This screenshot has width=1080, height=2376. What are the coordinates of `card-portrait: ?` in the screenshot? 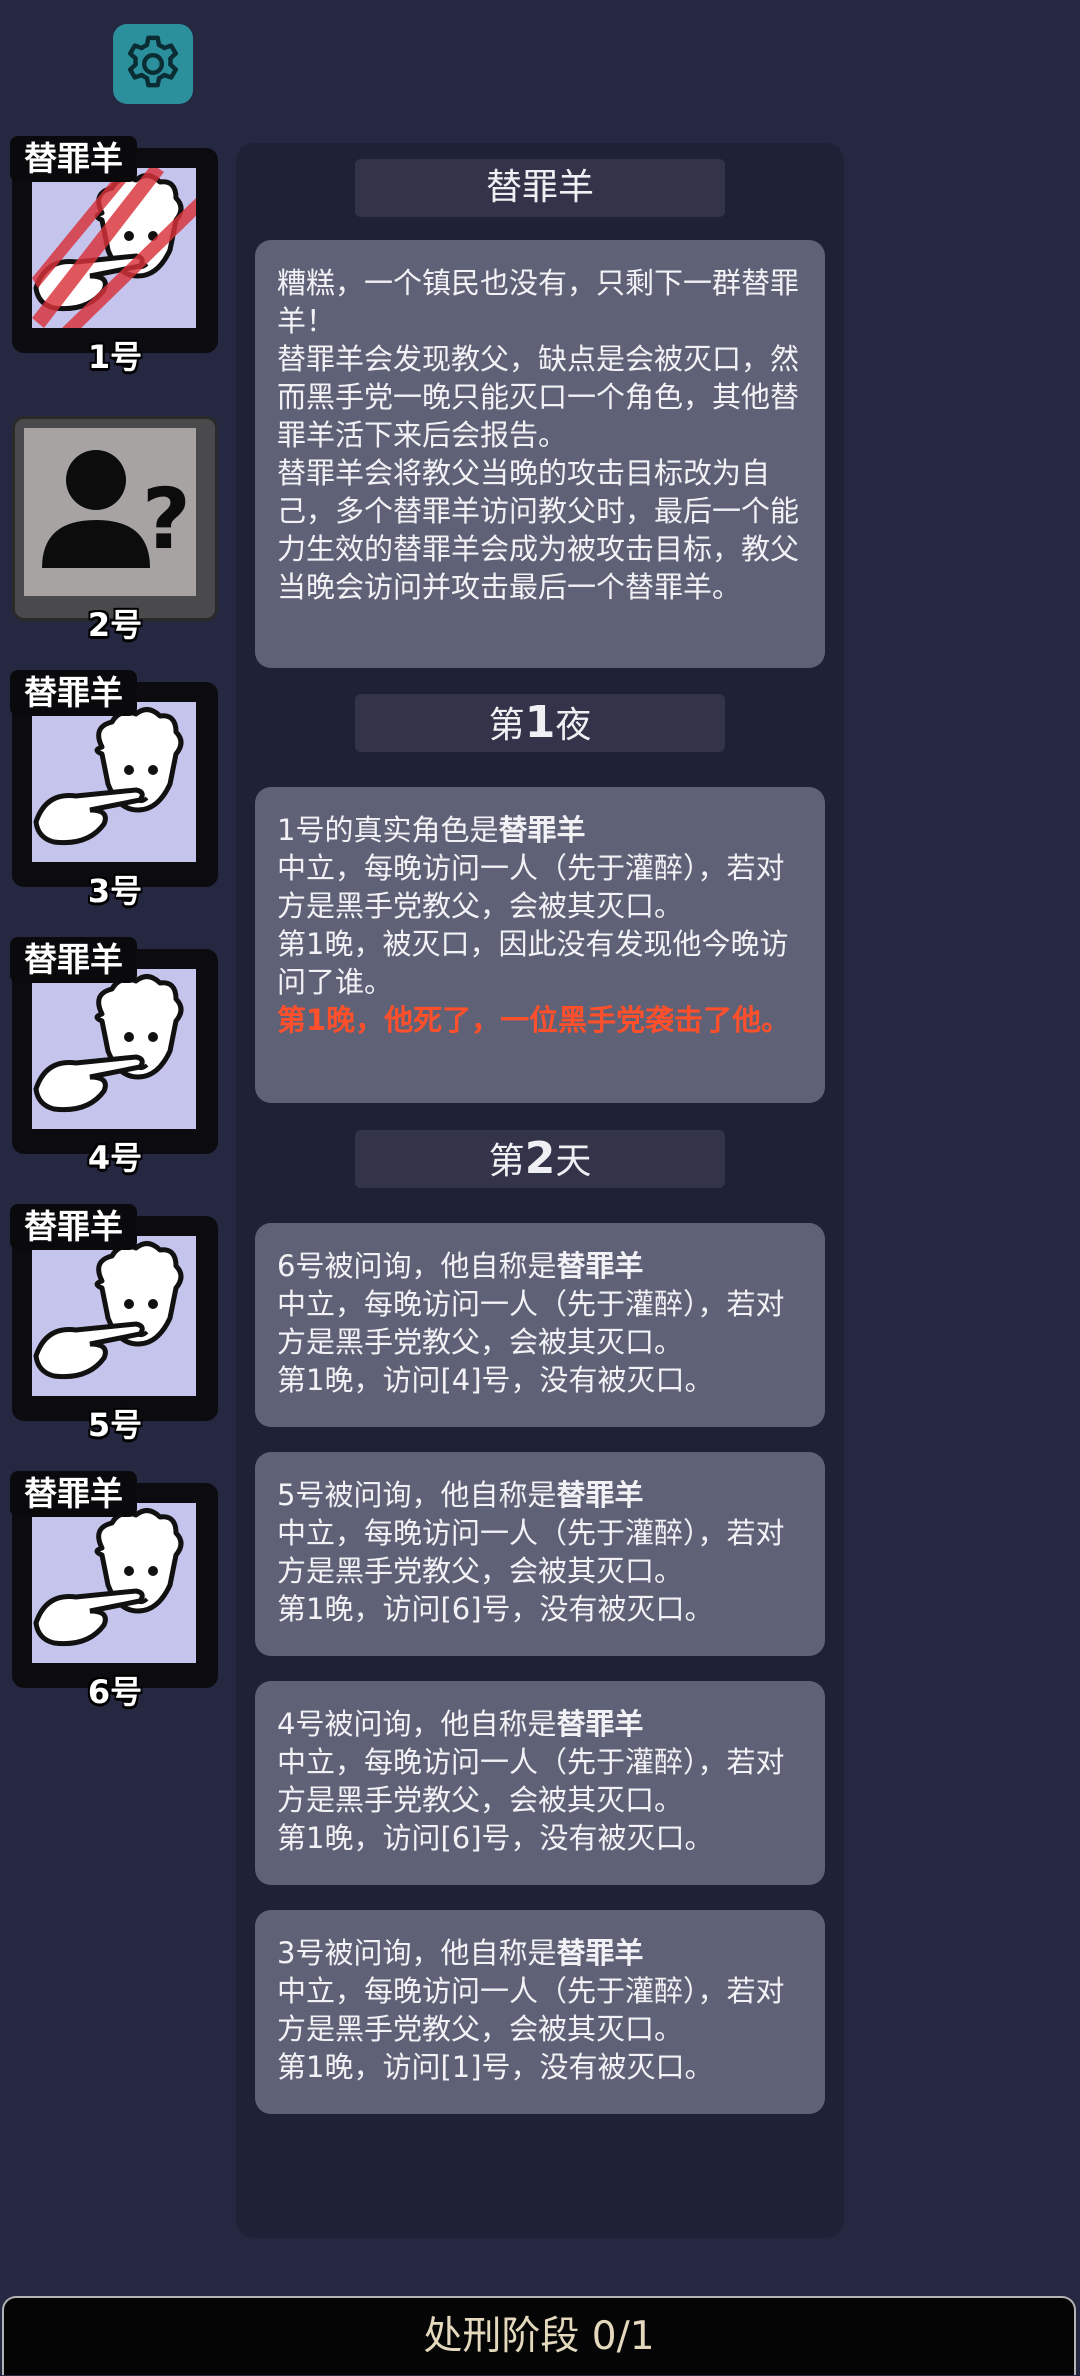 It's located at (110, 512).